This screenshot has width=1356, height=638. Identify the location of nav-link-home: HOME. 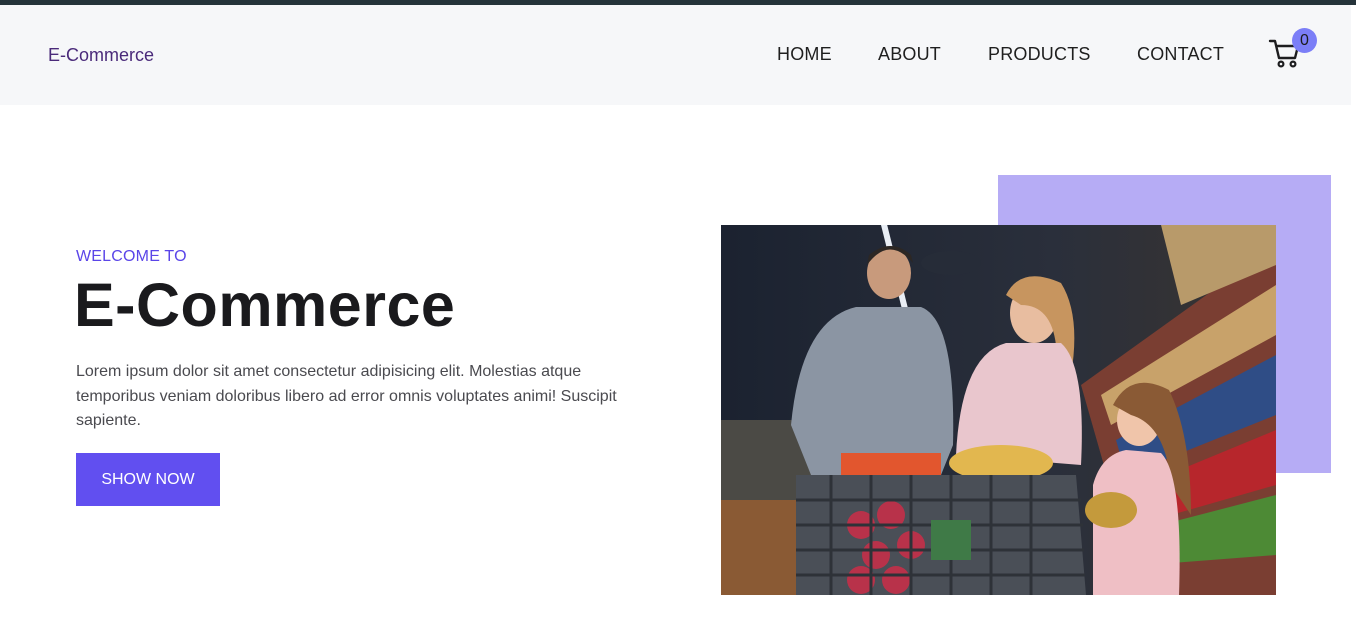
(804, 54).